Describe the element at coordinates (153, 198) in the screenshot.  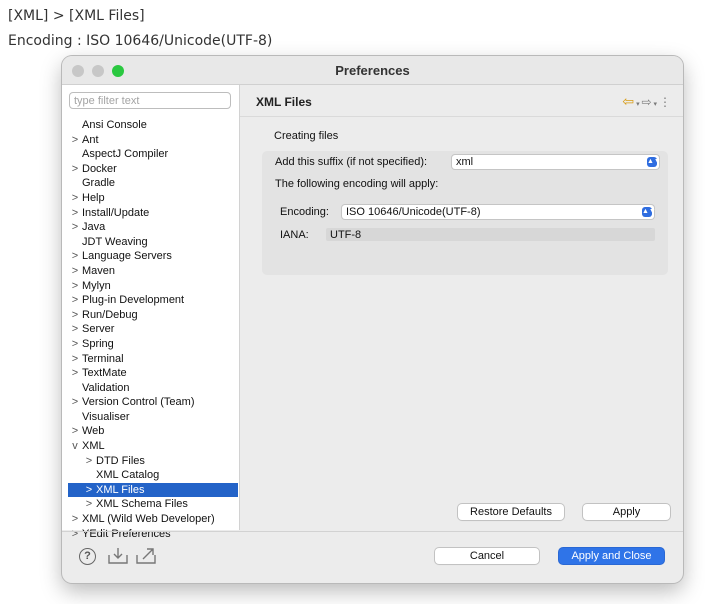
I see `tree-item: > Help` at that location.